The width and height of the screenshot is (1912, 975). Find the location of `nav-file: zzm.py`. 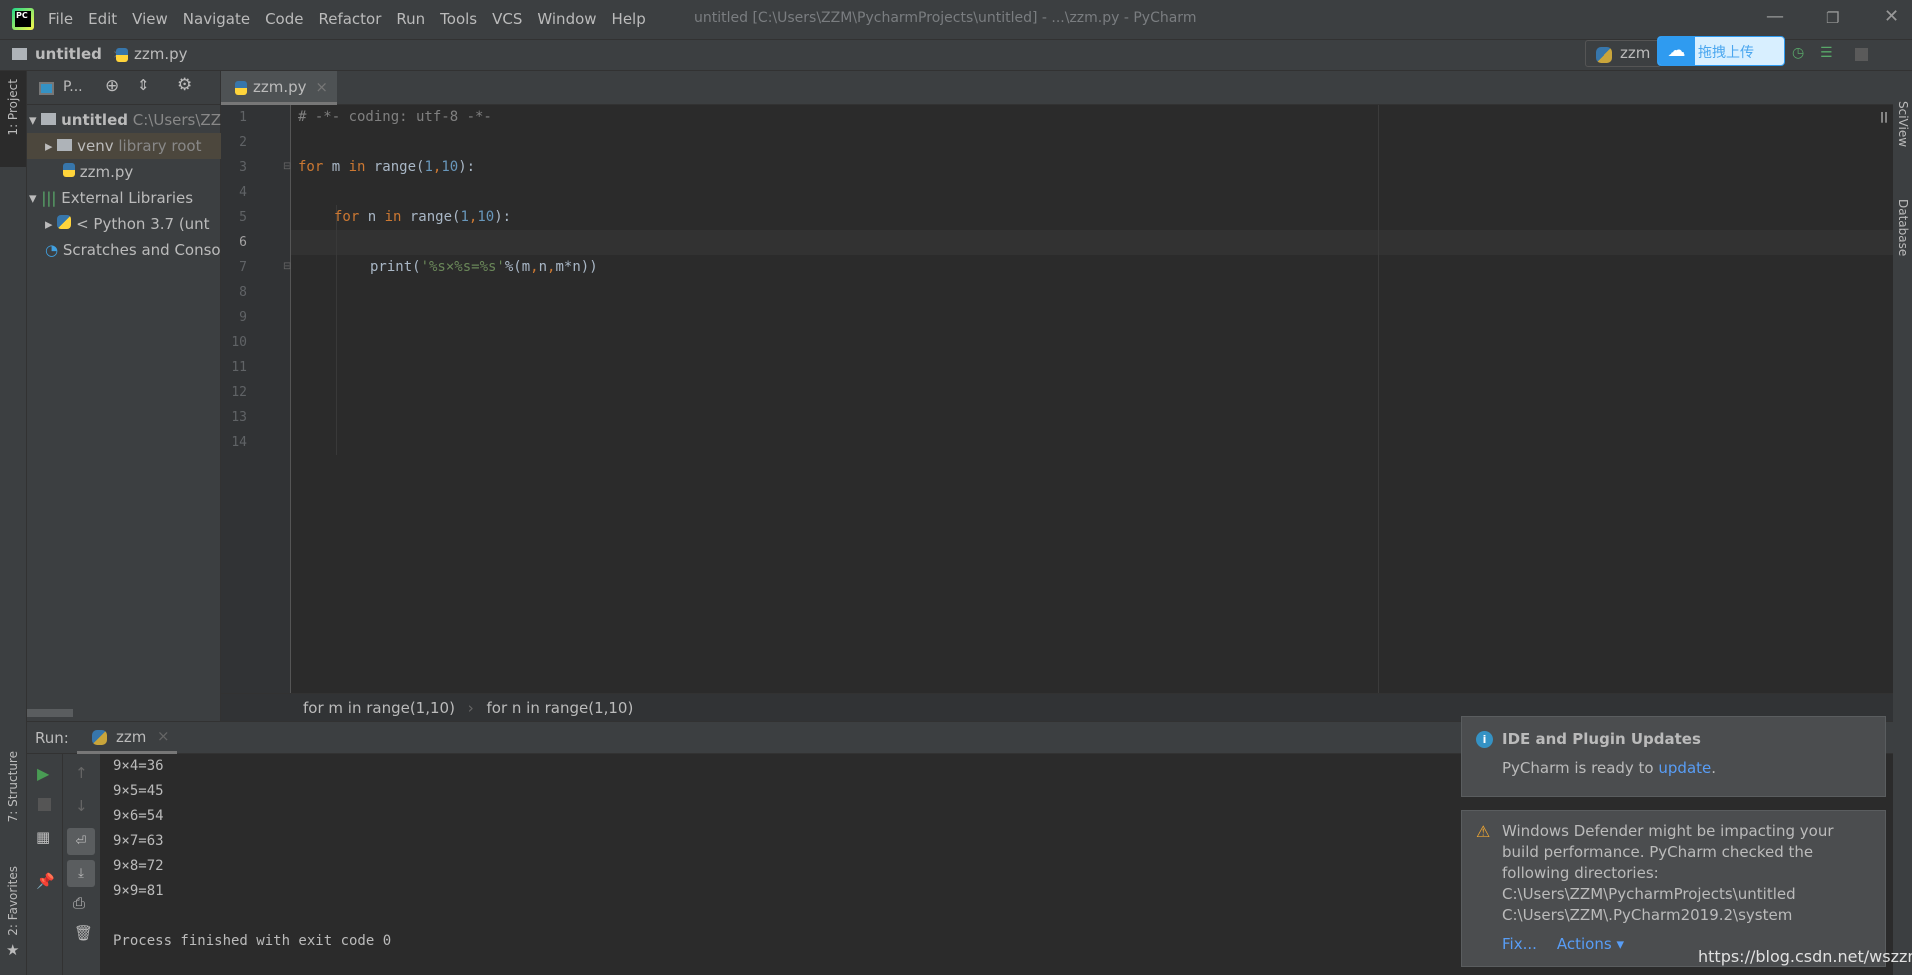

nav-file: zzm.py is located at coordinates (161, 54).